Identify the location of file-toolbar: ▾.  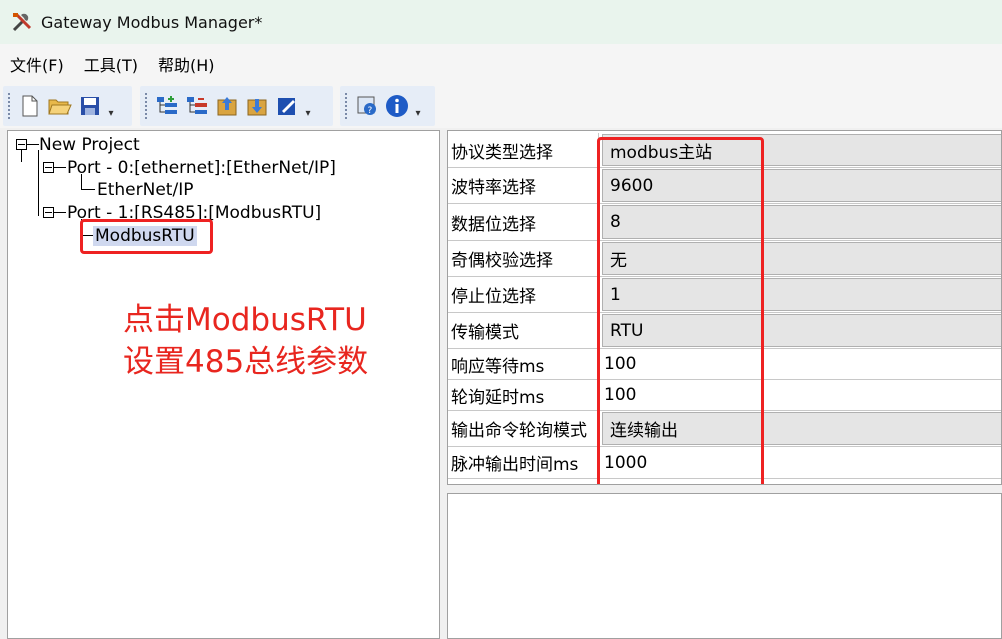
(67, 106).